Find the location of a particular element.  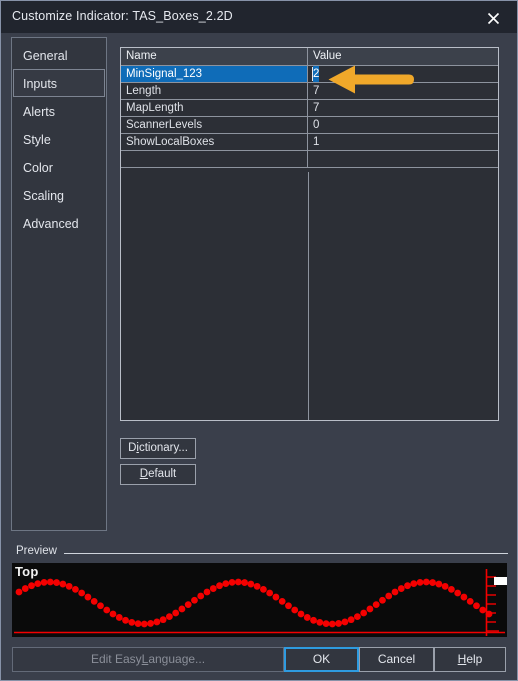

table-row: ShowLocalBoxes 1 is located at coordinates (309, 142).